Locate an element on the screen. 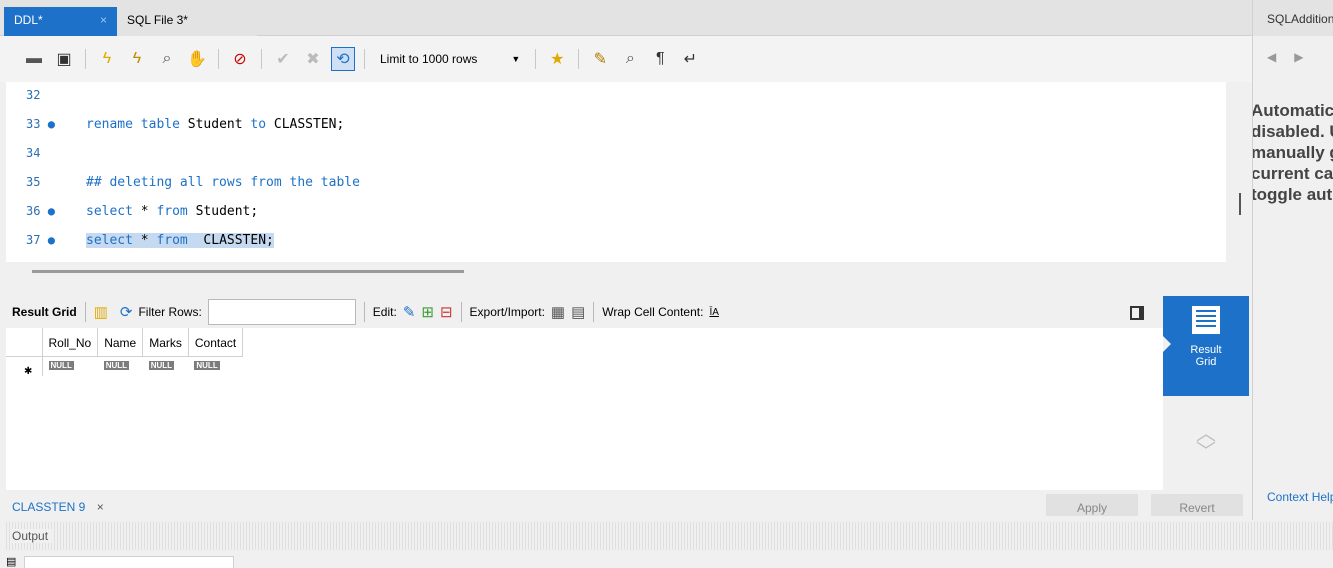 This screenshot has width=1333, height=568. chevron-down-icon: ﹀ is located at coordinates (1206, 452).